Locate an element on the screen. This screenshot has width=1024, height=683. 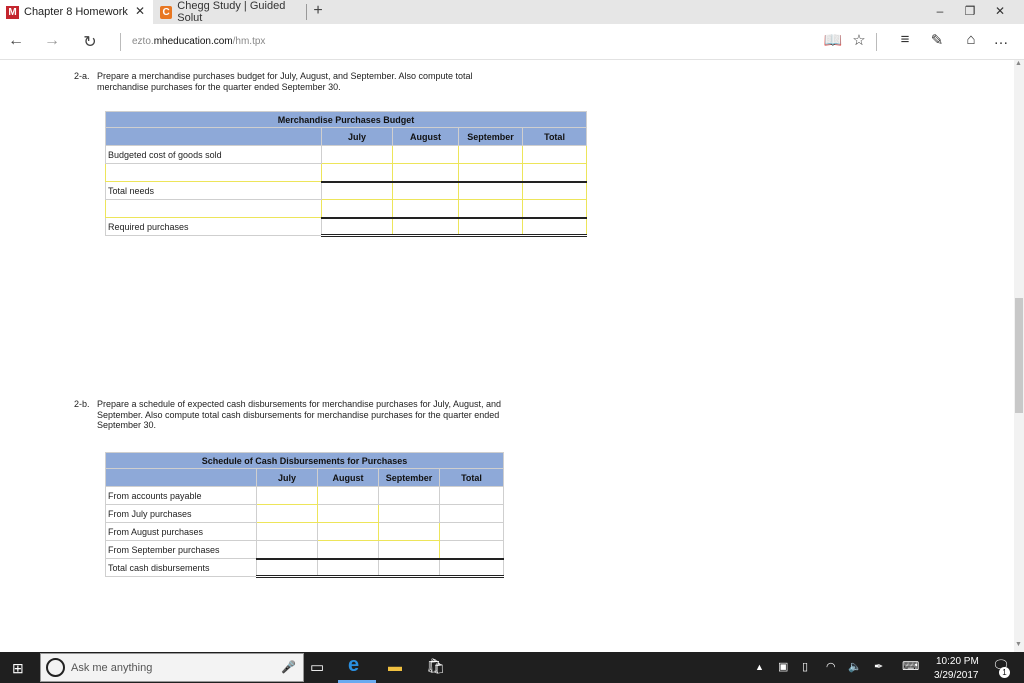
microphone-icon: 🎤 is located at coordinates (288, 667).